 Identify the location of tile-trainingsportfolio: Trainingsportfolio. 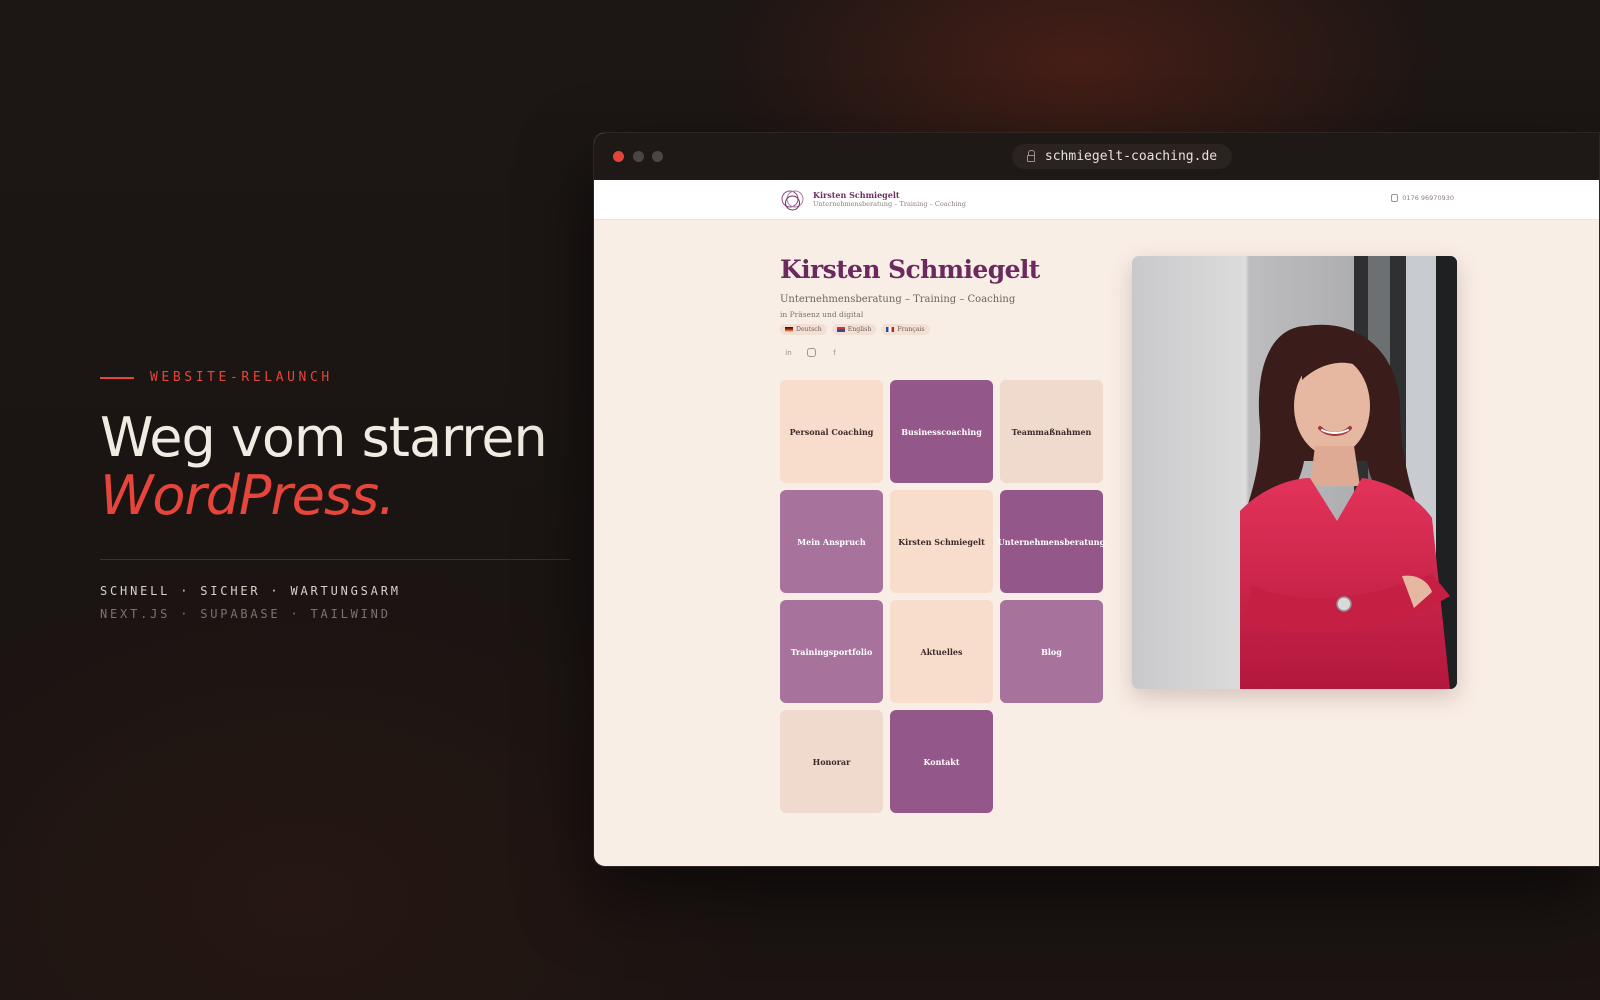
(831, 651).